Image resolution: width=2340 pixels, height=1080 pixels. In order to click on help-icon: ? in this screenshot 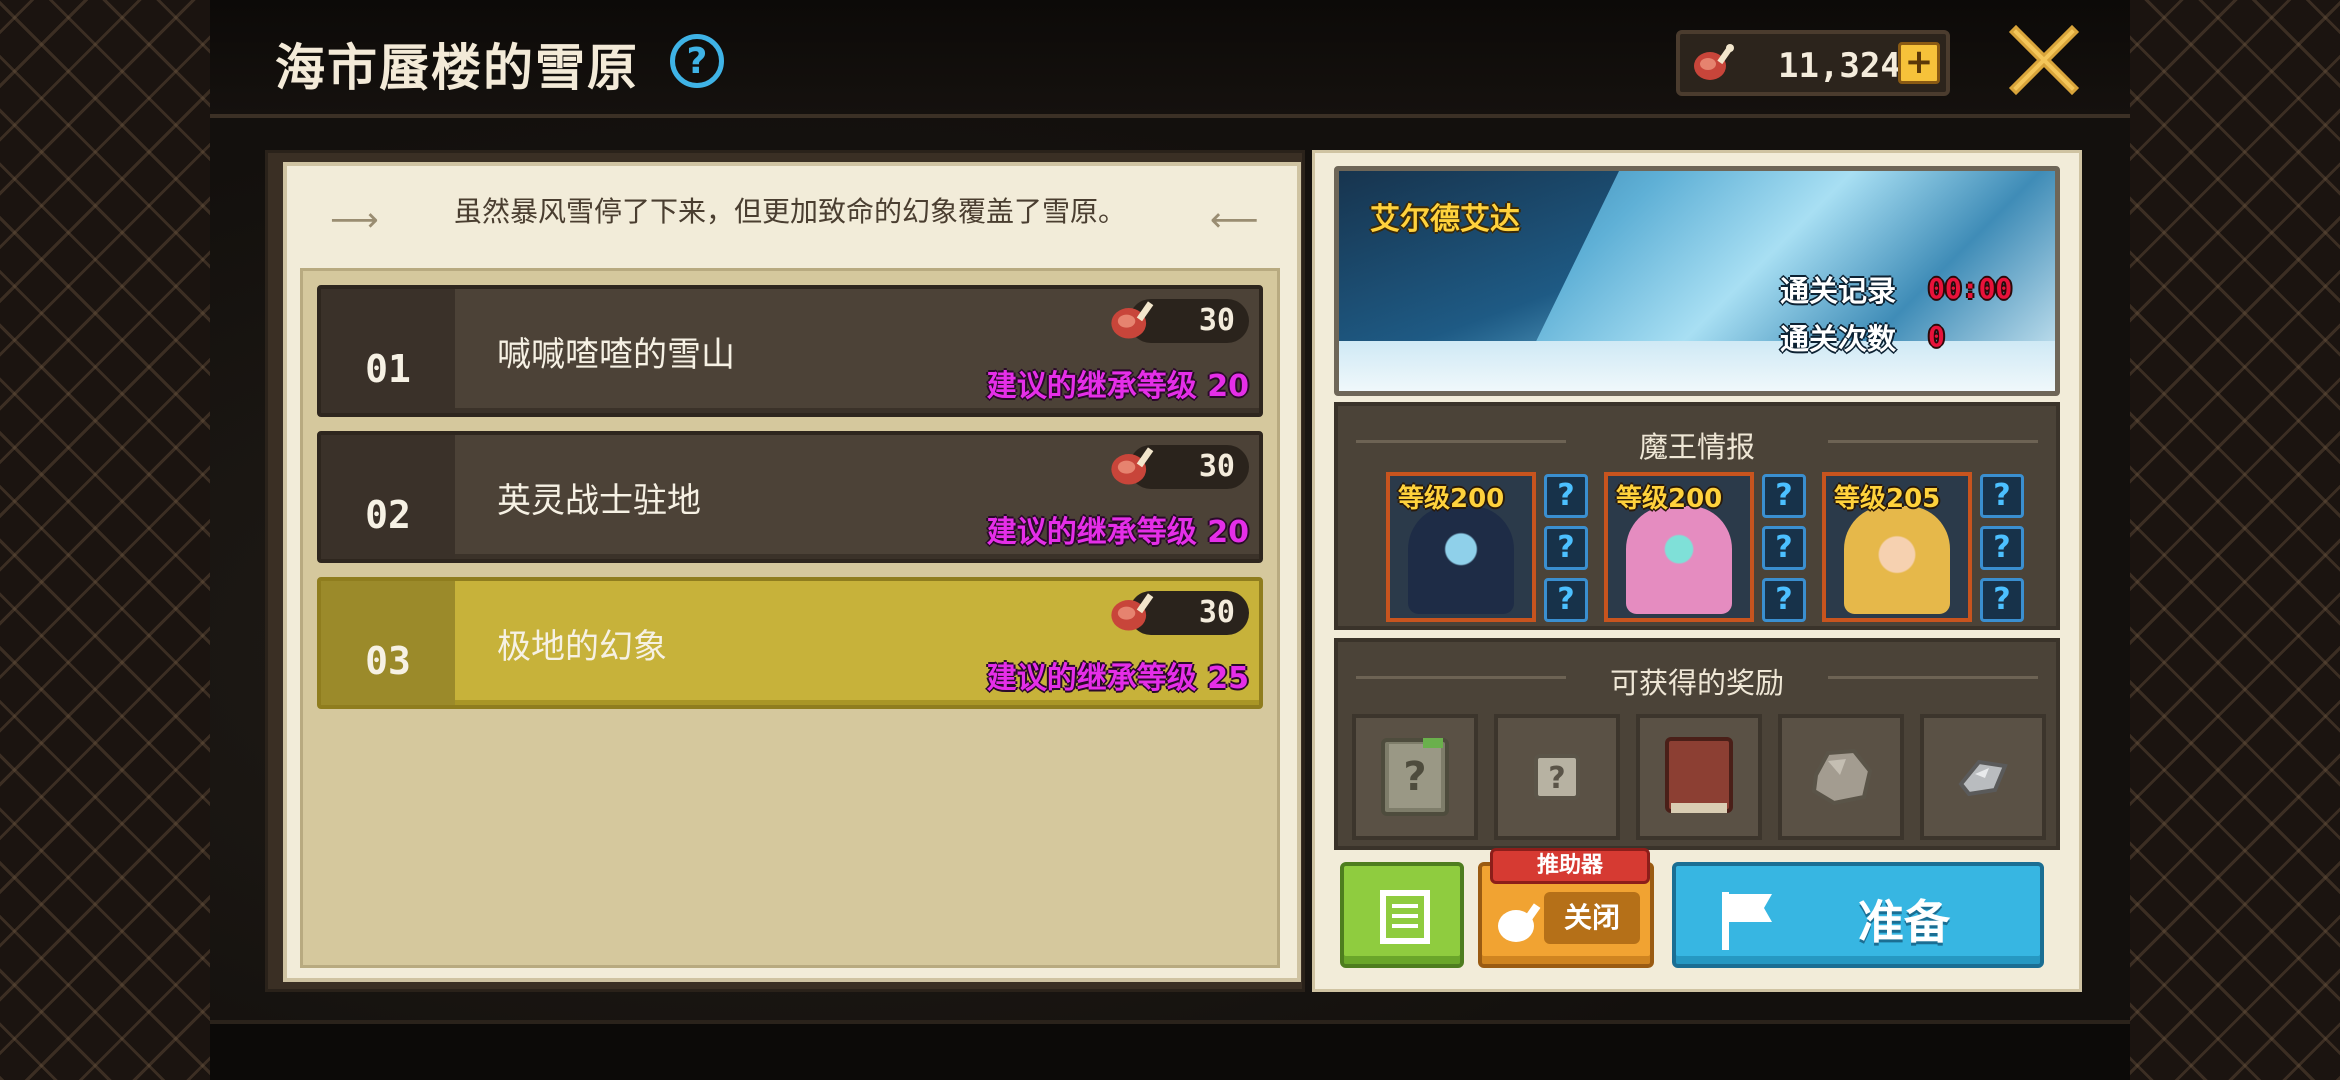, I will do `click(697, 61)`.